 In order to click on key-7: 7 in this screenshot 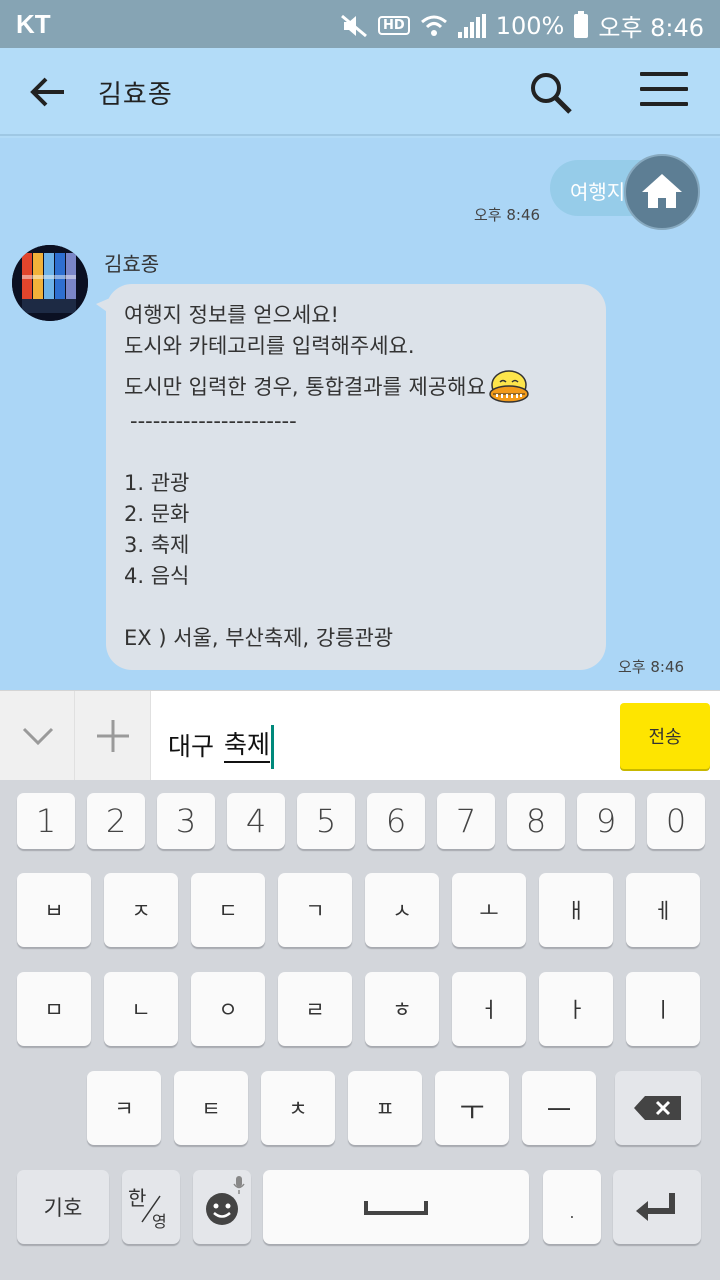, I will do `click(466, 821)`.